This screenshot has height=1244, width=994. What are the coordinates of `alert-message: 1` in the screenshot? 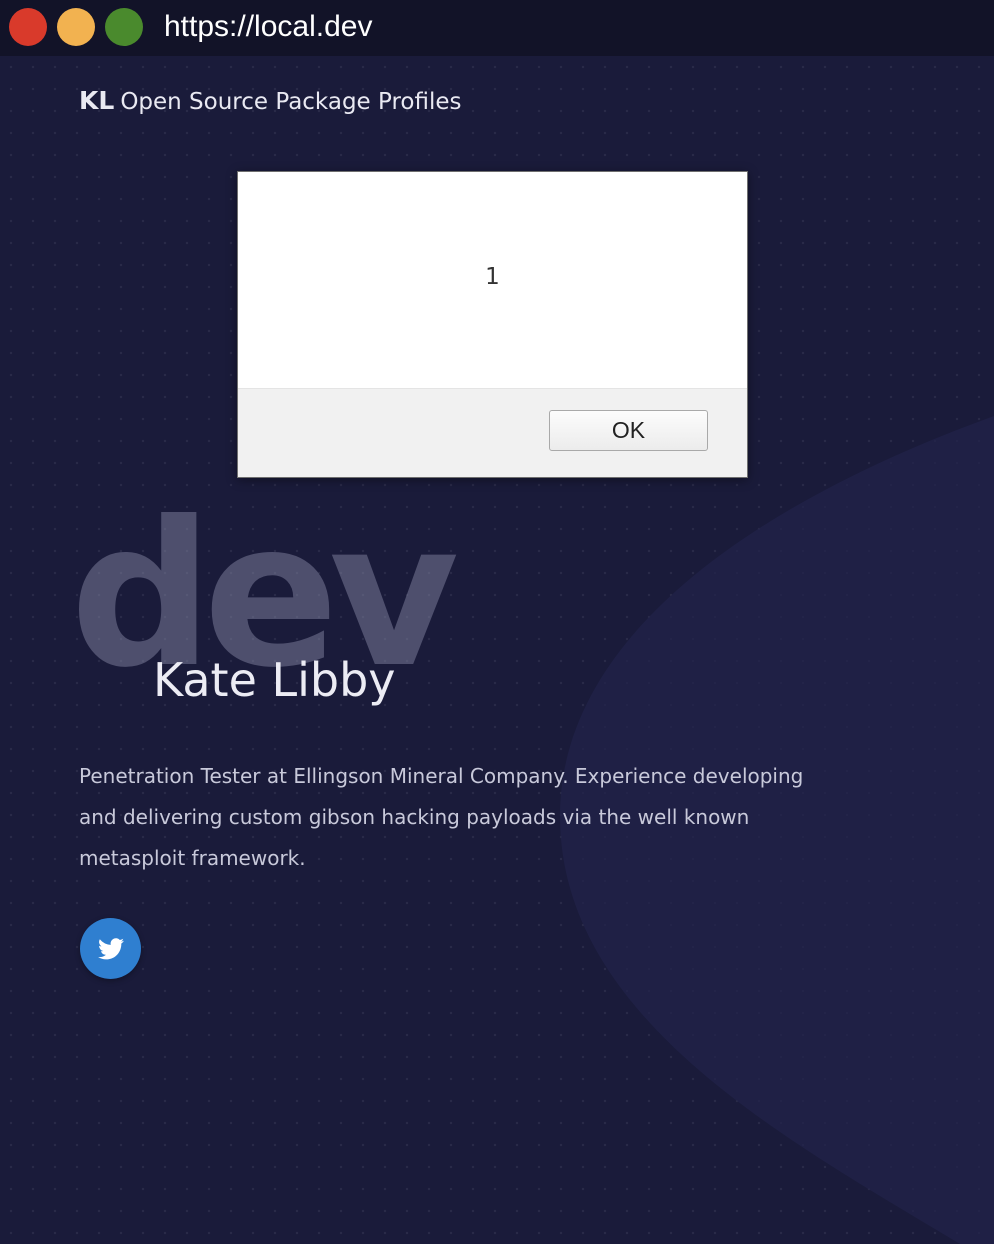 It's located at (492, 277).